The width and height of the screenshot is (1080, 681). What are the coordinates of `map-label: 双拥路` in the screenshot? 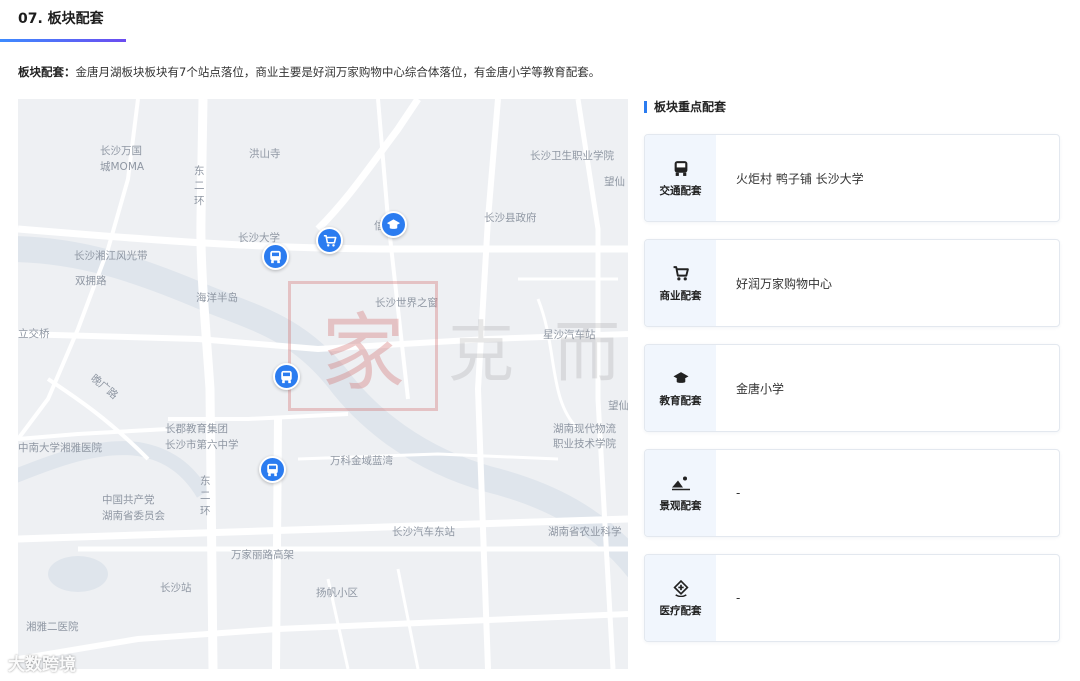 It's located at (91, 281).